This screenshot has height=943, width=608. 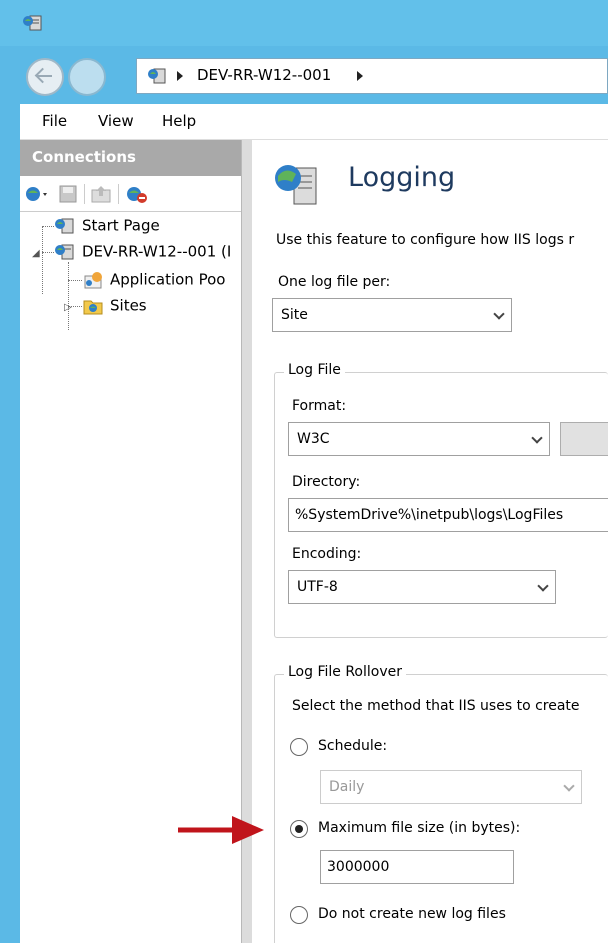 I want to click on format-label: Format:, so click(x=319, y=406).